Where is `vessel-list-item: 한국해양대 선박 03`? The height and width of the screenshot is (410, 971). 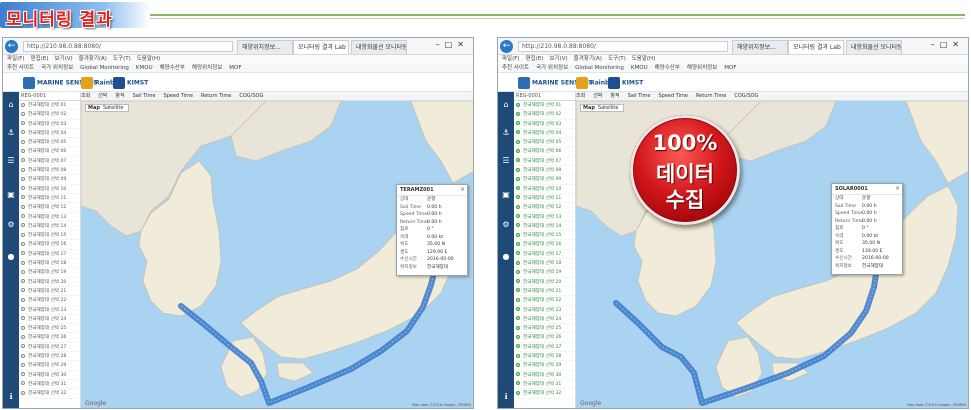 vessel-list-item: 한국해양대 선박 03 is located at coordinates (49, 124).